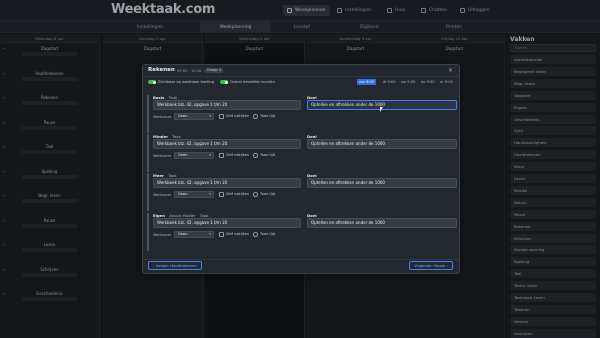 The height and width of the screenshot is (338, 600). What do you see at coordinates (389, 82) in the screenshot?
I see `time-option-di: di 9:00` at bounding box center [389, 82].